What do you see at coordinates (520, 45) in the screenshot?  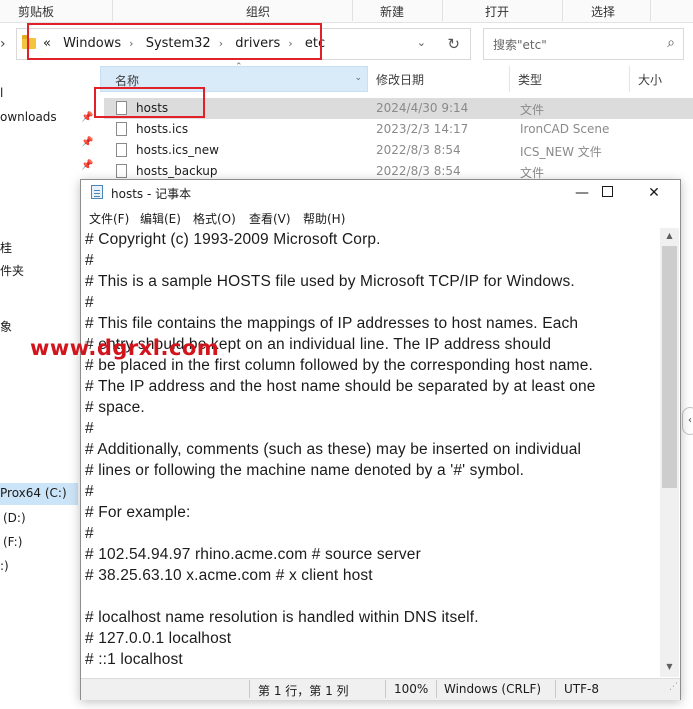 I see `search-placeholder: 搜索"etc"` at bounding box center [520, 45].